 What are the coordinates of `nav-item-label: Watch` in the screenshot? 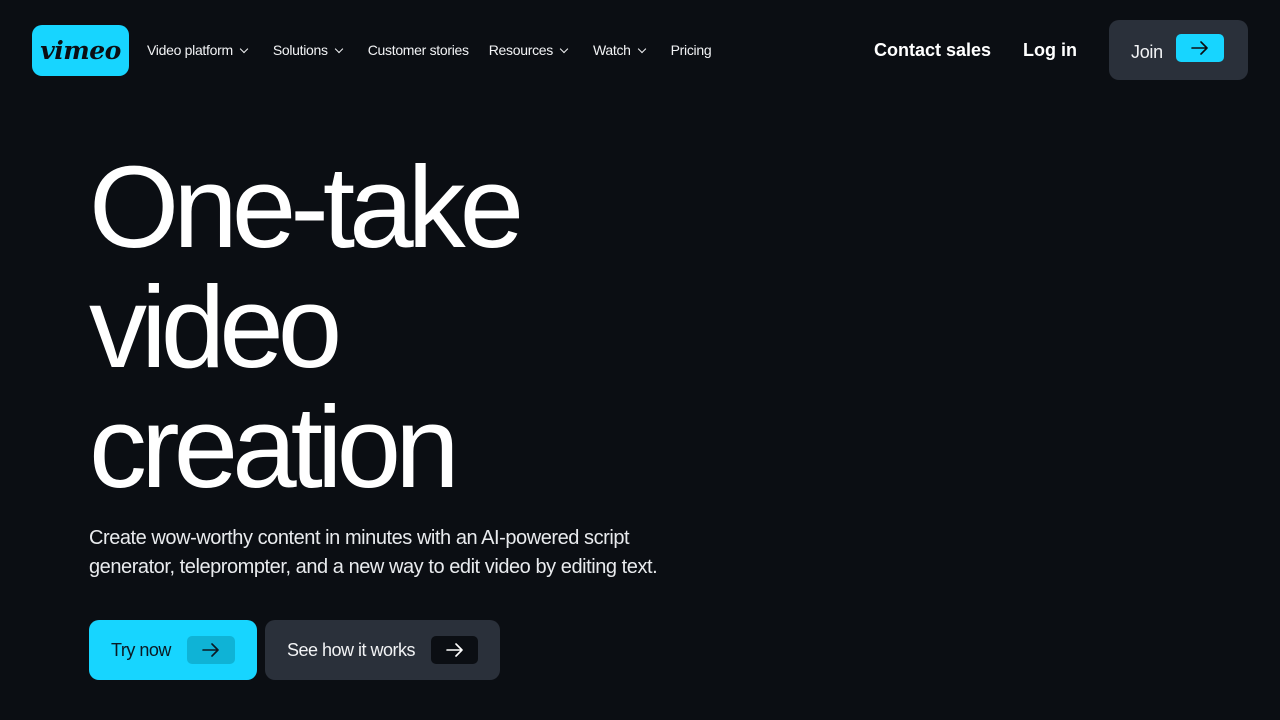 It's located at (611, 50).